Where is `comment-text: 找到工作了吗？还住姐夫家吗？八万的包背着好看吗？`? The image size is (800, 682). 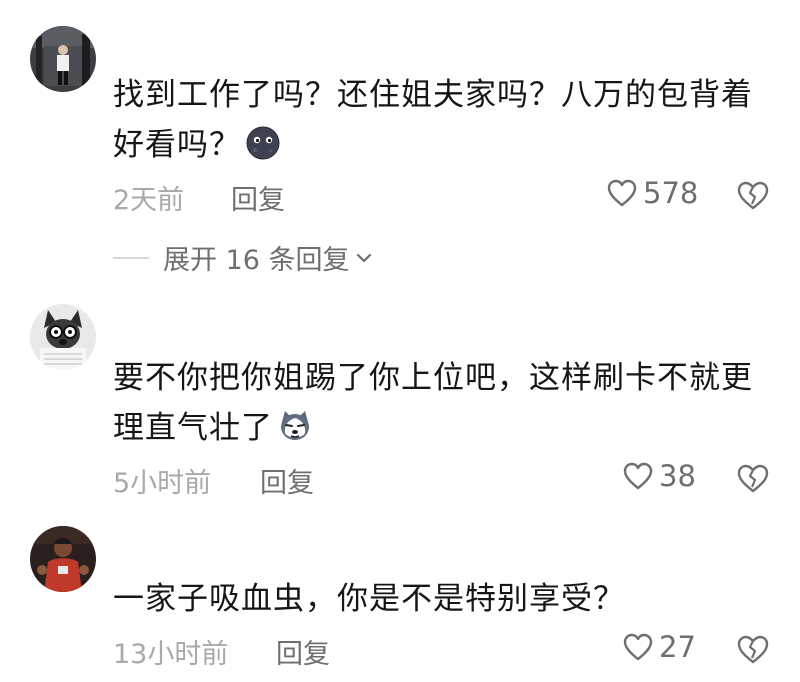
comment-text: 找到工作了吗？还住姐夫家吗？八万的包背着好看吗？ is located at coordinates (433, 120).